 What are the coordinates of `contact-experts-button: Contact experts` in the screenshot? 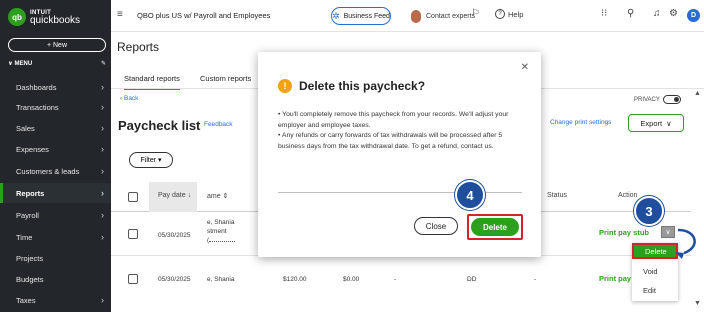 It's located at (443, 16).